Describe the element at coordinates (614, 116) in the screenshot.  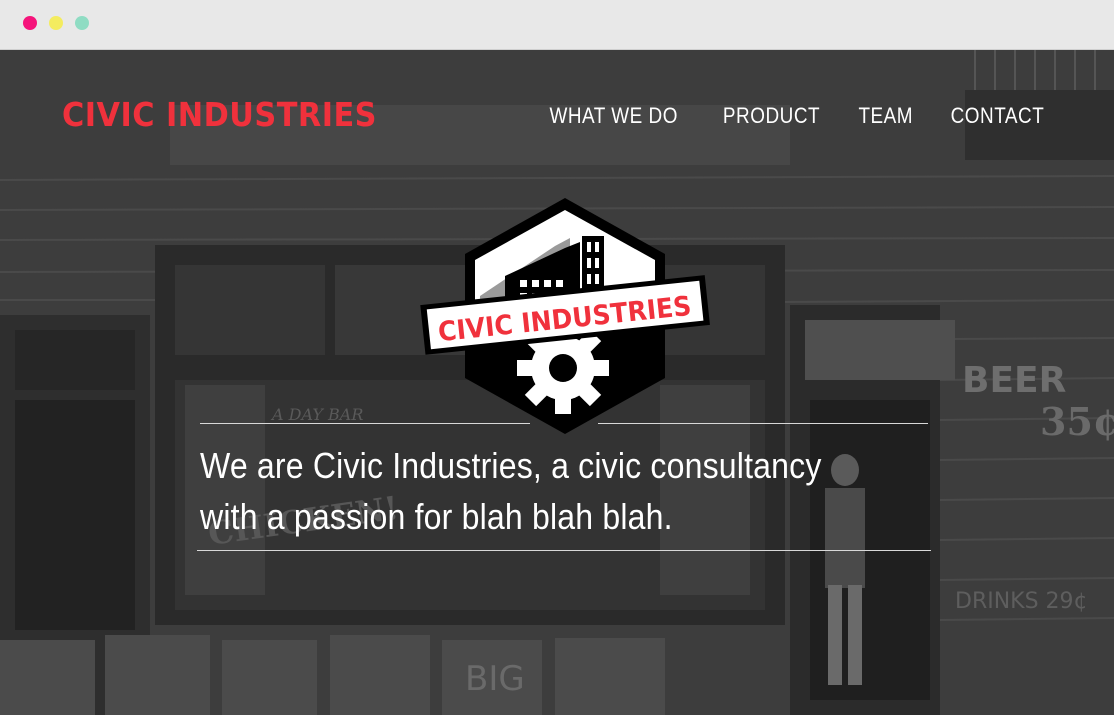
I see `nav-link-what-we-do: WHAT WE DO` at that location.